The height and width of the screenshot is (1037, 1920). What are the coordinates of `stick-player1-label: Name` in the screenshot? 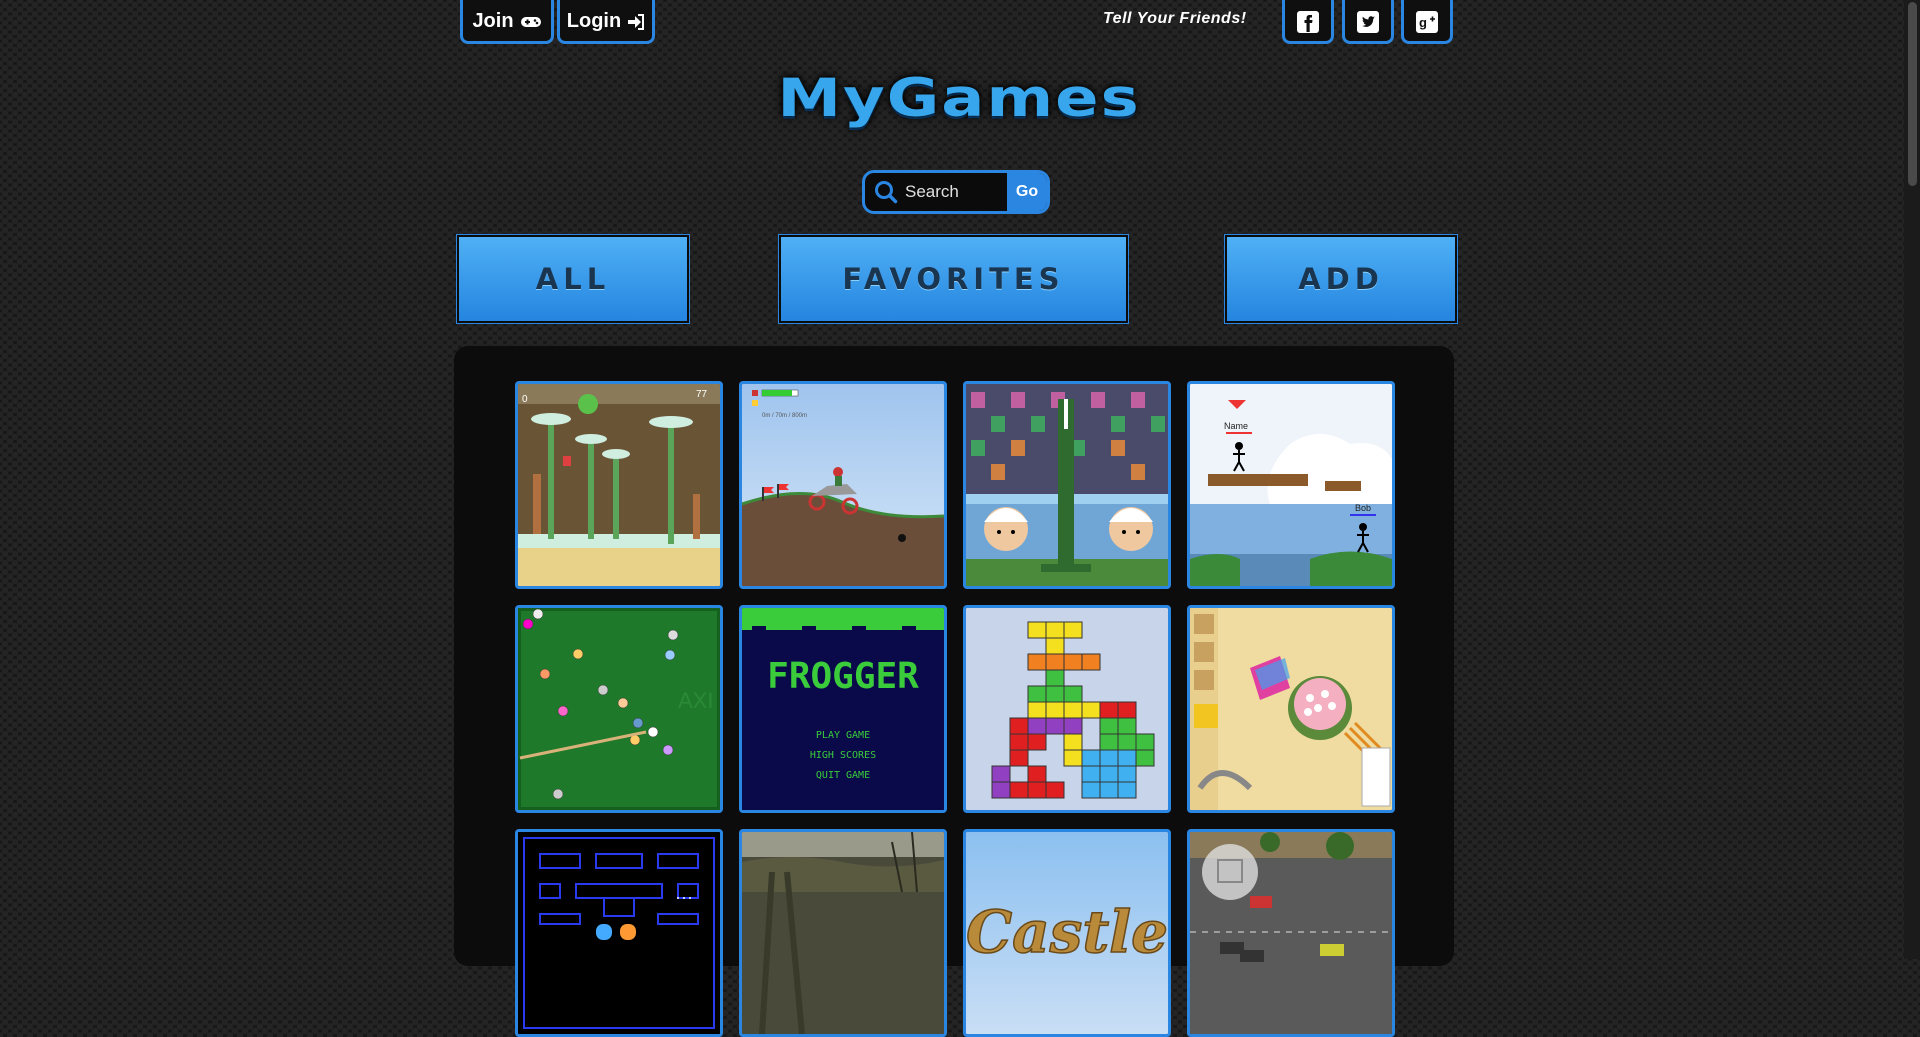 It's located at (1236, 426).